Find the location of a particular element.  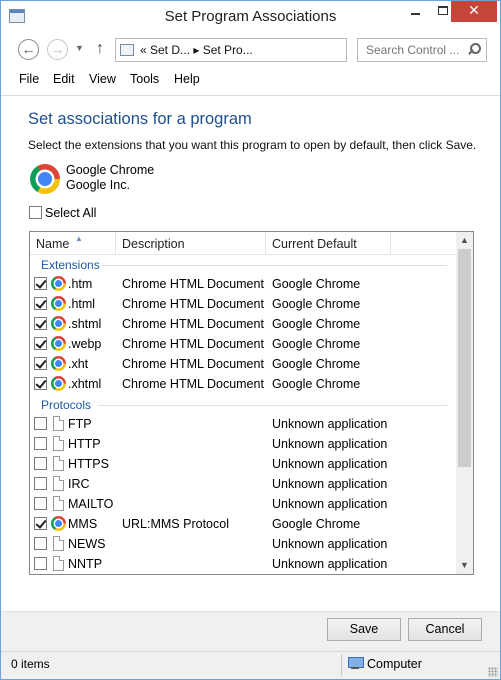

group-header-protocols: Protocols is located at coordinates (243, 405).